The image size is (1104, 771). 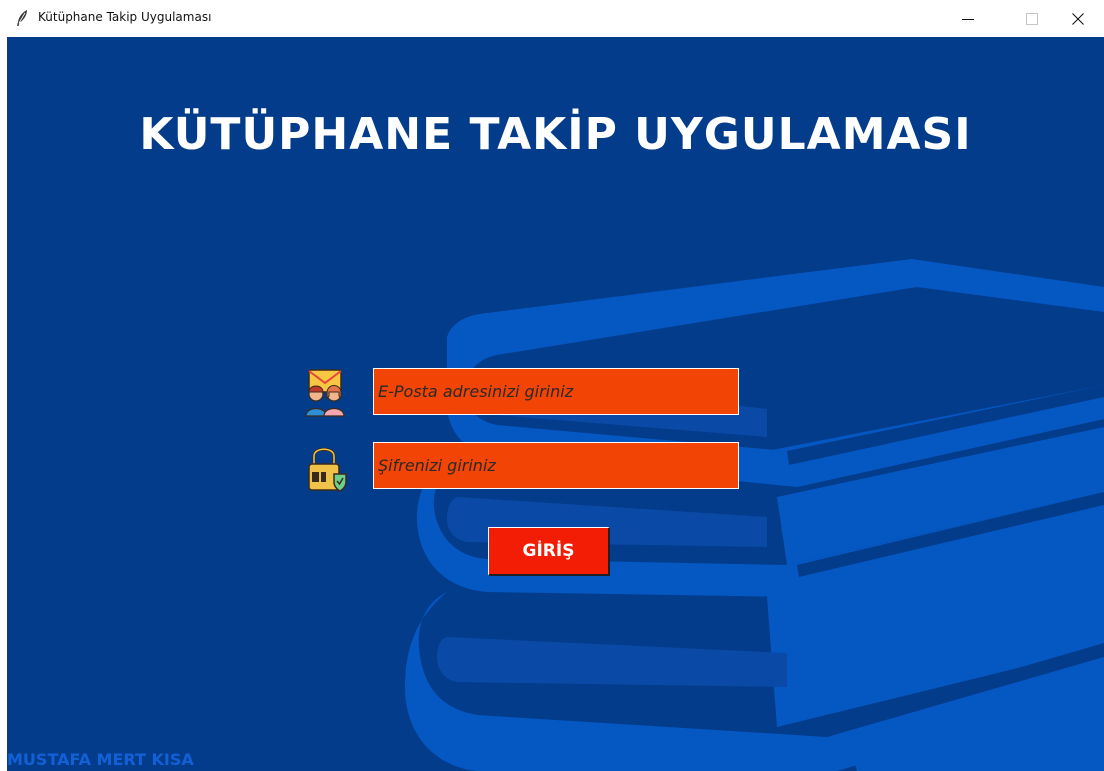 What do you see at coordinates (22, 18) in the screenshot?
I see `feather-icon` at bounding box center [22, 18].